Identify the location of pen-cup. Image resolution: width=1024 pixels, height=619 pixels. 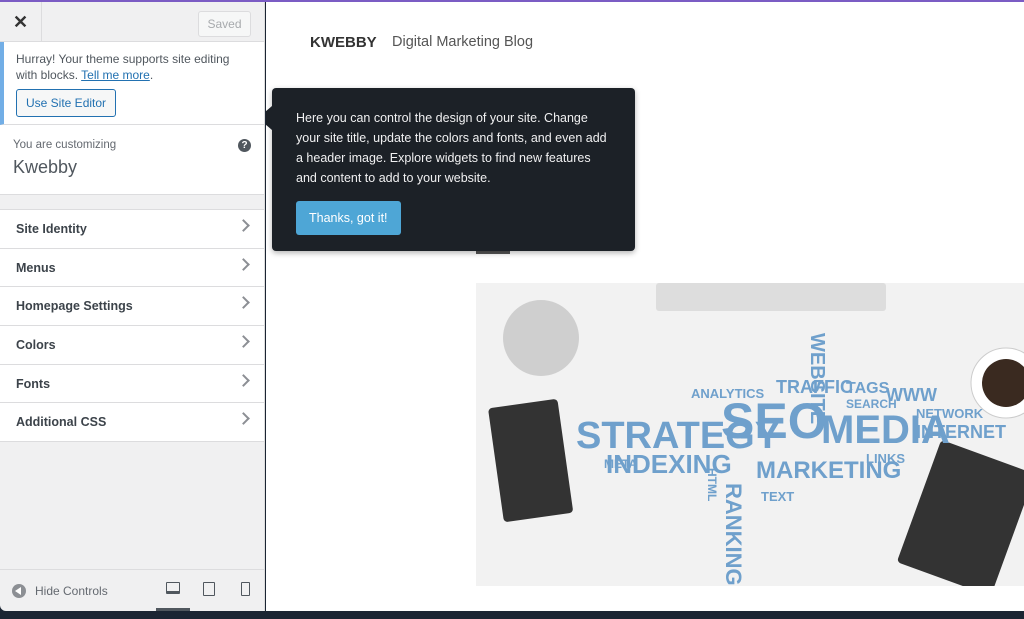
(541, 338).